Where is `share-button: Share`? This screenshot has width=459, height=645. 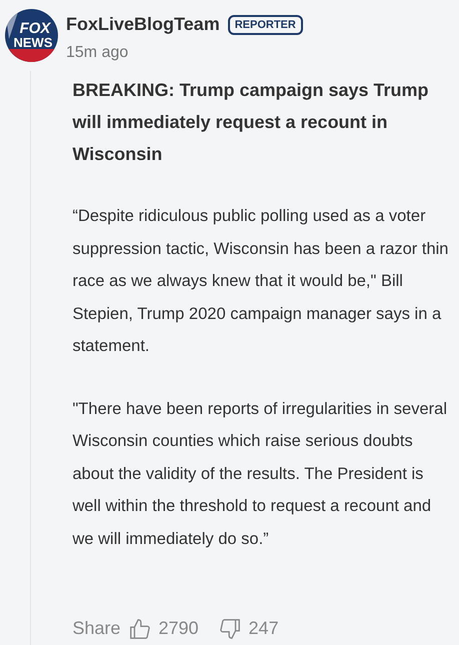
share-button: Share is located at coordinates (96, 628).